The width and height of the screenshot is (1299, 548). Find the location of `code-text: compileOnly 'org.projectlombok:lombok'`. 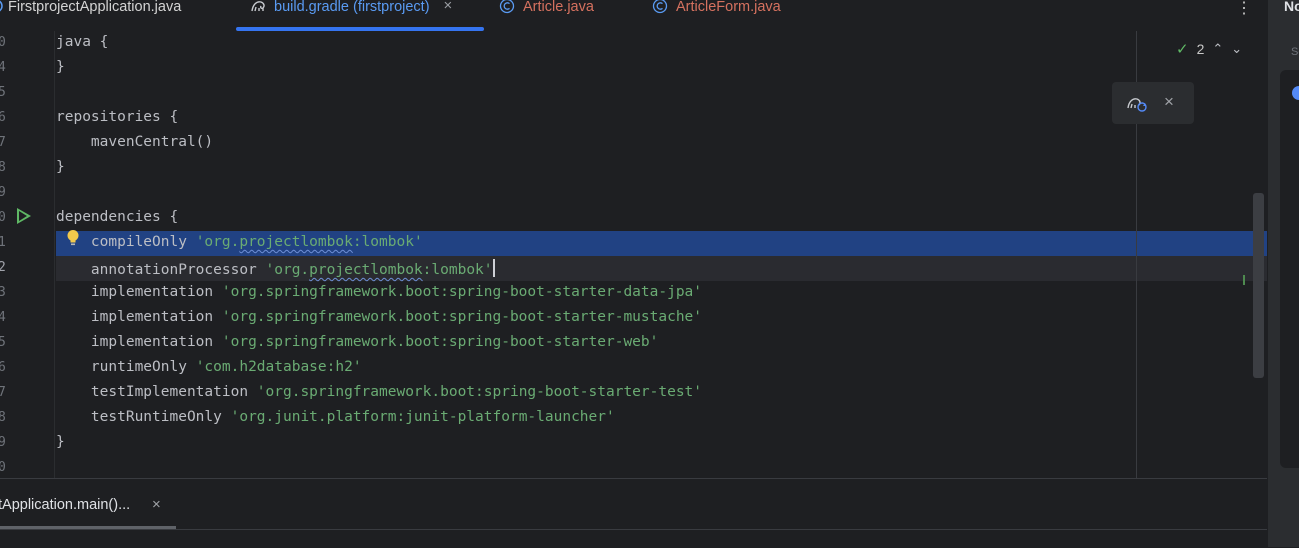

code-text: compileOnly 'org.projectlombok:lombok' is located at coordinates (239, 242).